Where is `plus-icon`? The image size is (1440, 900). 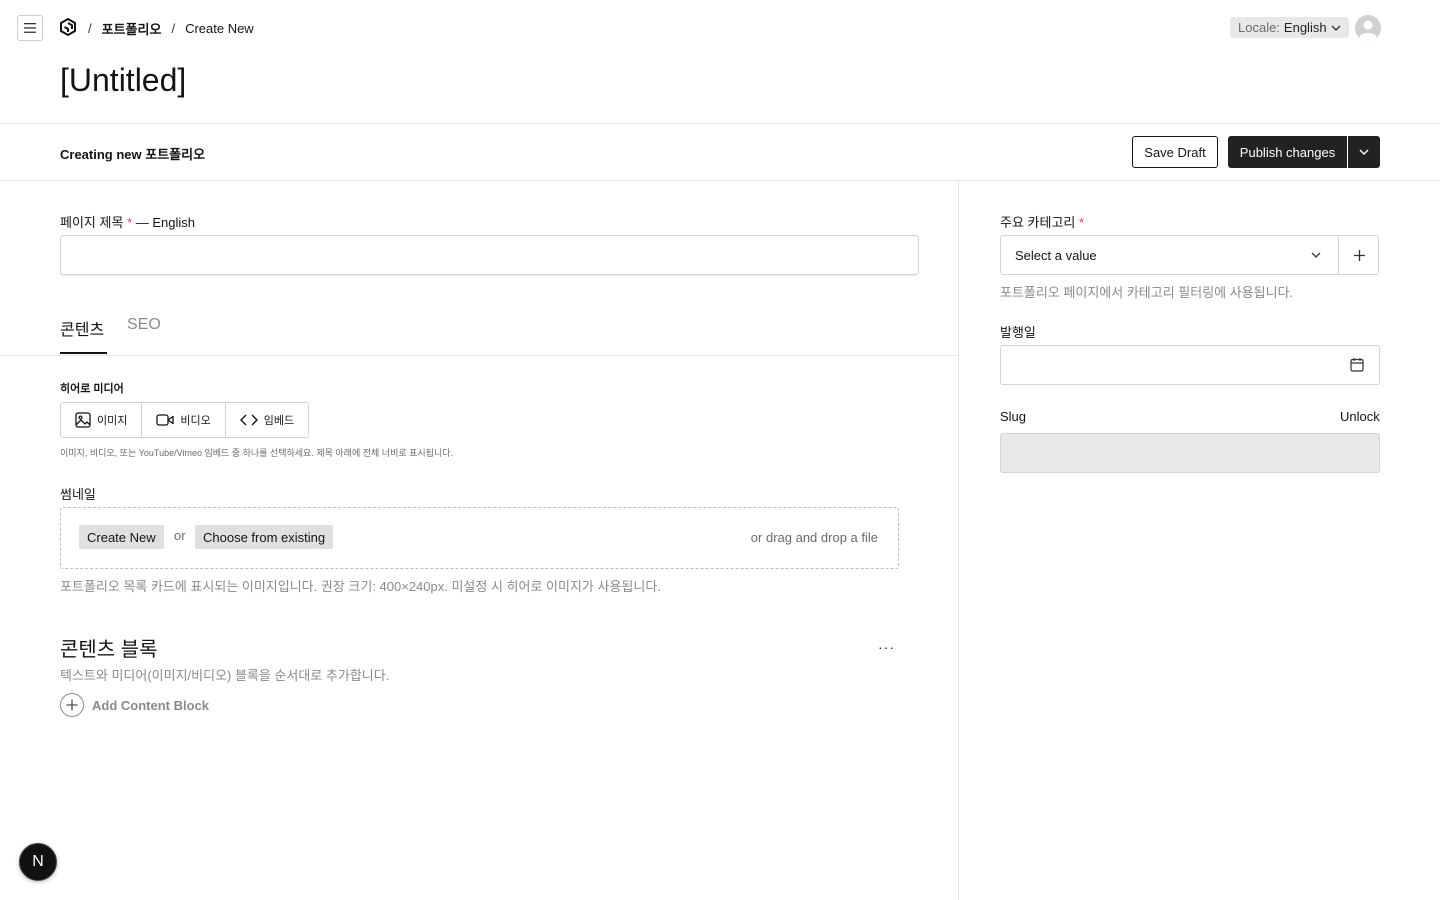 plus-icon is located at coordinates (1359, 255).